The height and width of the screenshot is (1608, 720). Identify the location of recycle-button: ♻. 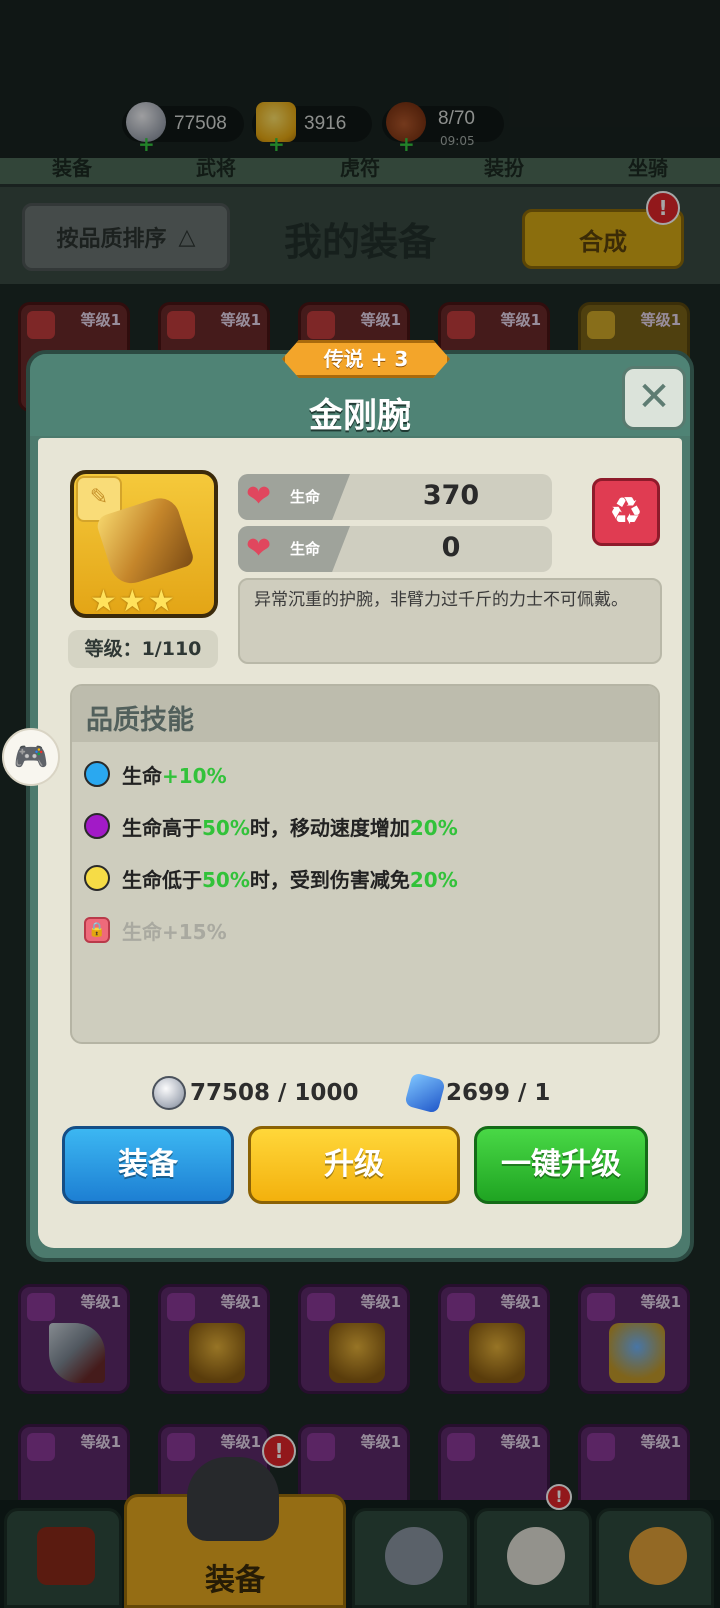
(626, 512).